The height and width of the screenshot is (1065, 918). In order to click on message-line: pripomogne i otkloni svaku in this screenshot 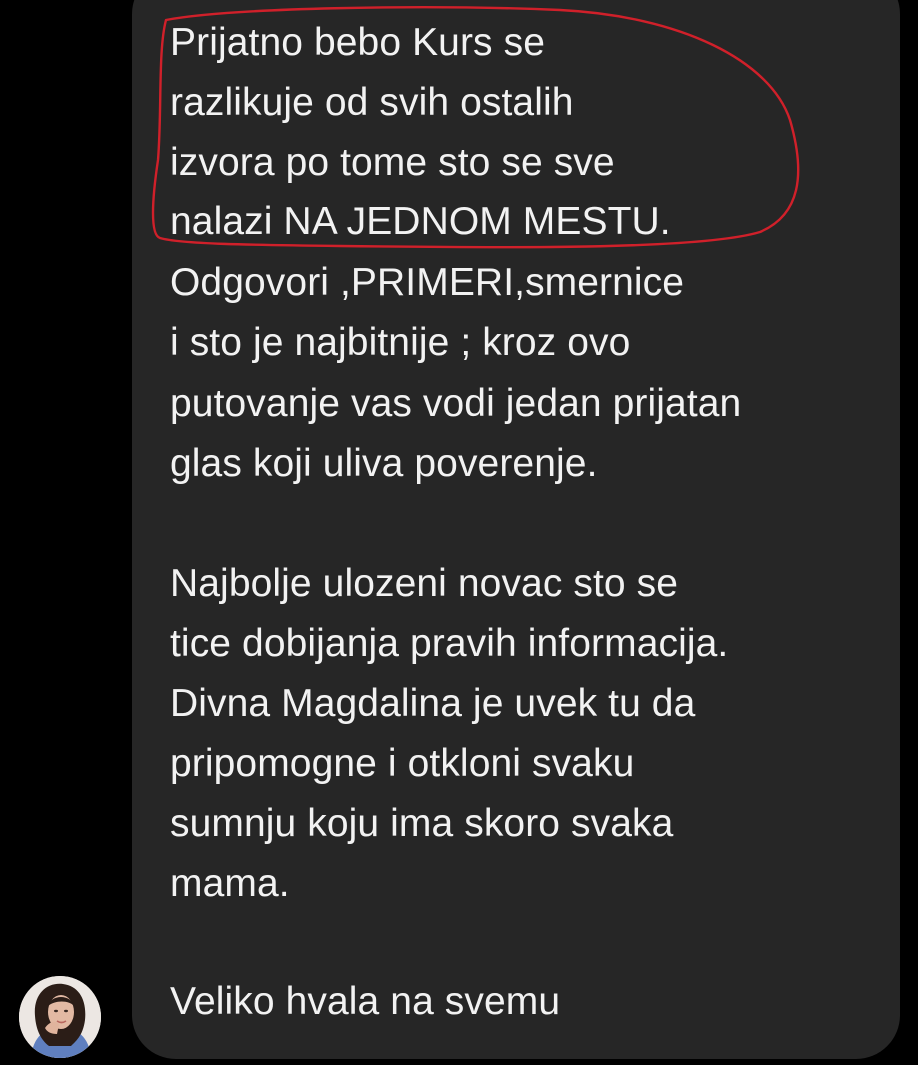, I will do `click(402, 763)`.